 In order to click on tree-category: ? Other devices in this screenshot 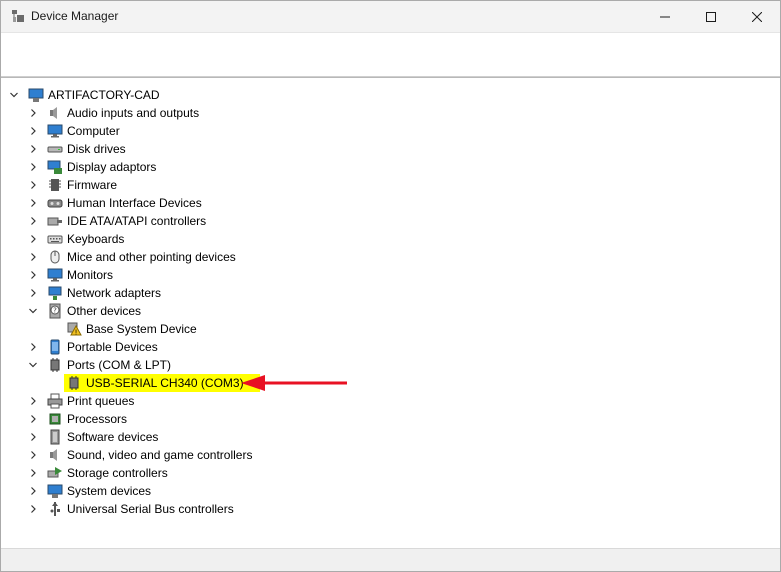, I will do `click(390, 311)`.